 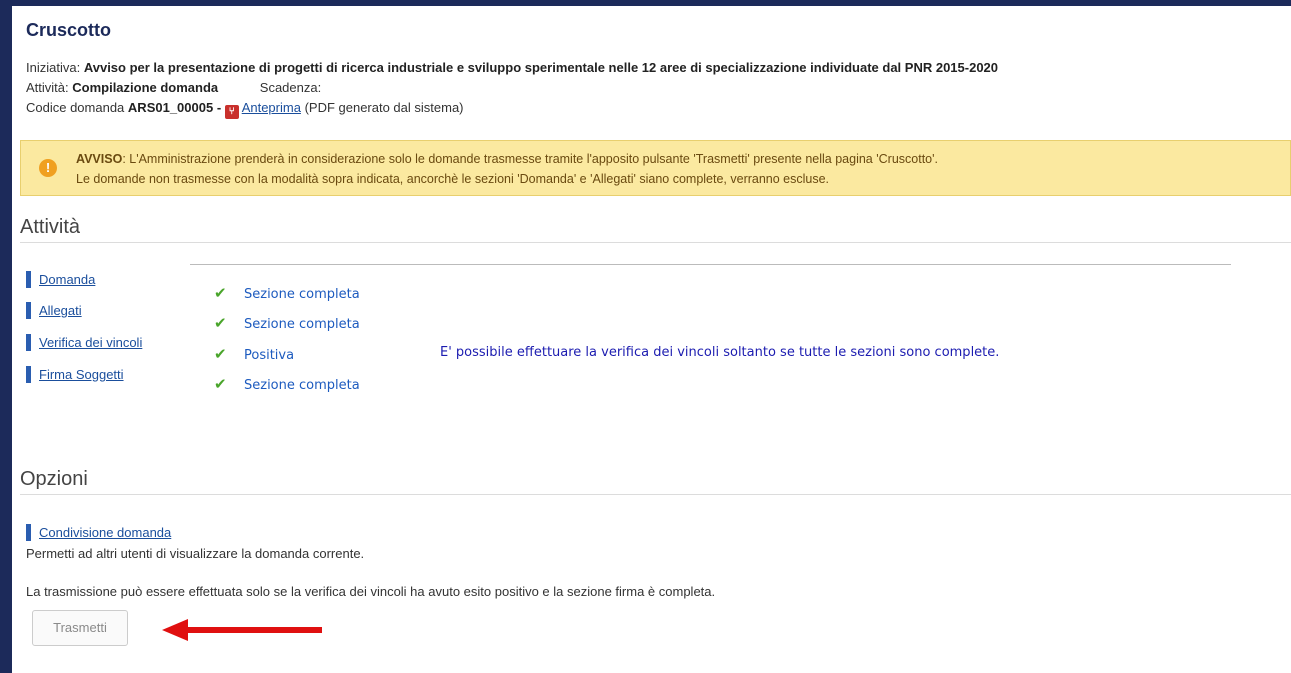 What do you see at coordinates (68, 30) in the screenshot?
I see `page-title: Cruscotto` at bounding box center [68, 30].